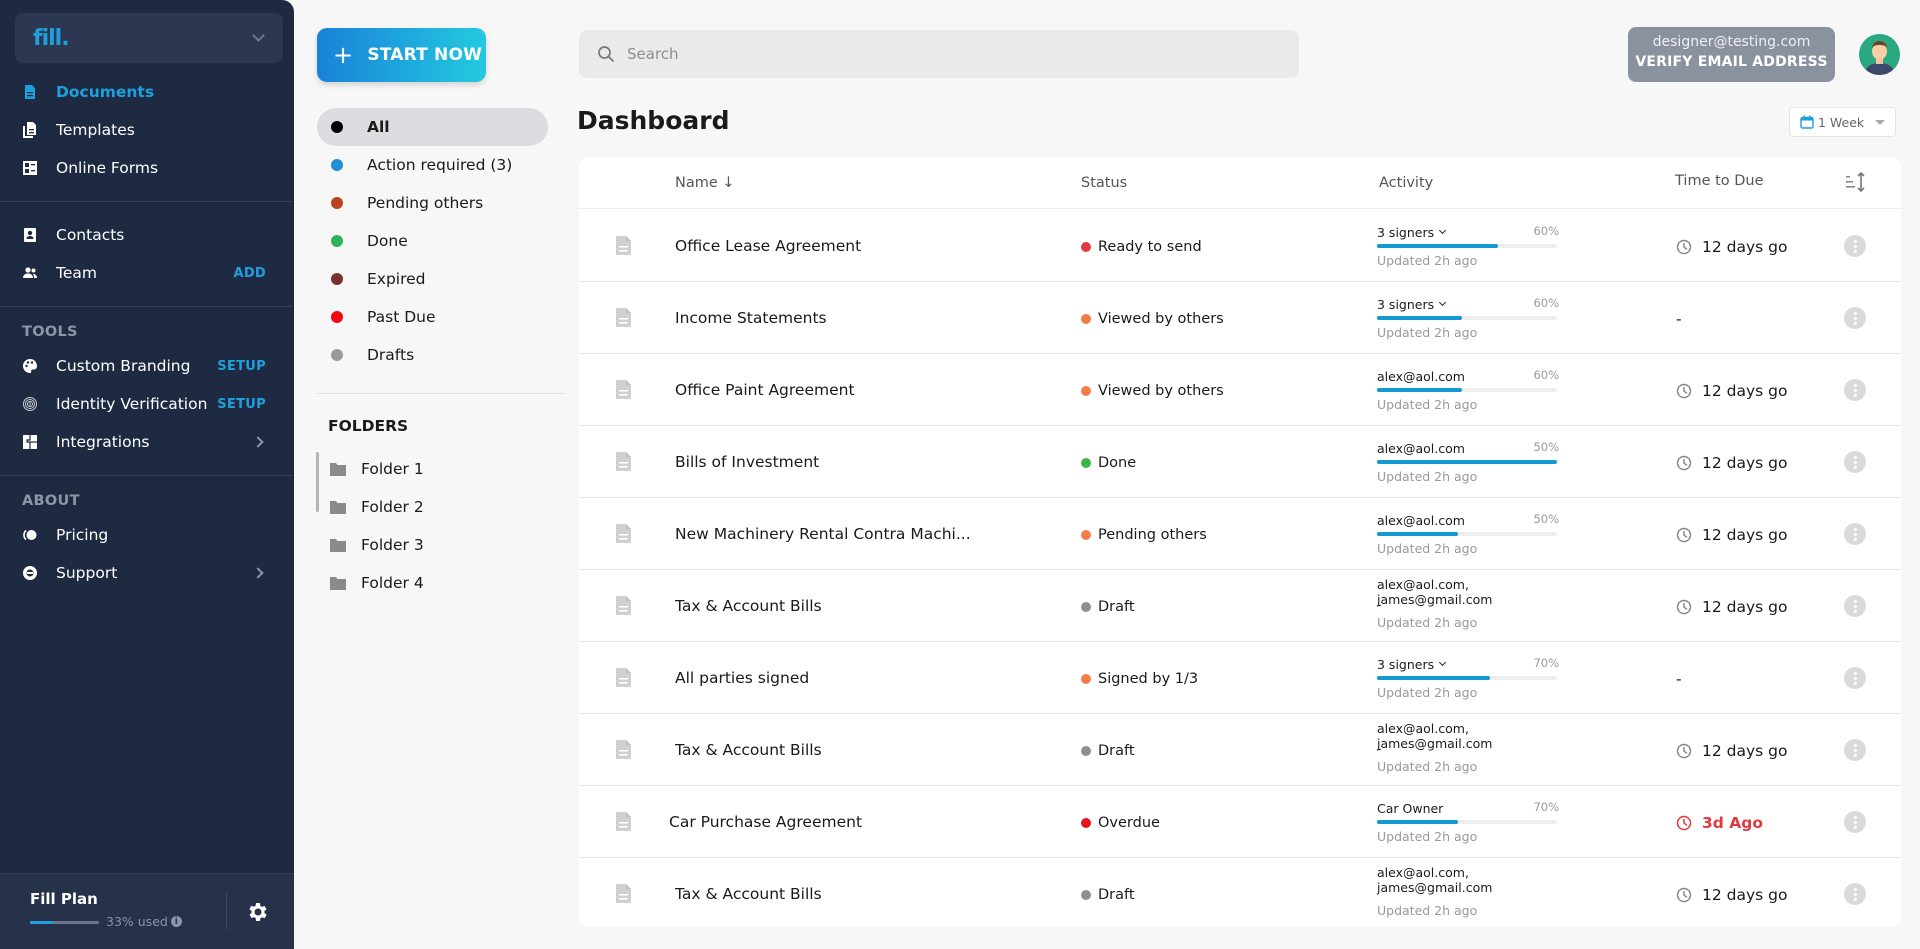 Image resolution: width=1920 pixels, height=949 pixels. Describe the element at coordinates (1150, 247) in the screenshot. I see `status-label: Ready to send` at that location.